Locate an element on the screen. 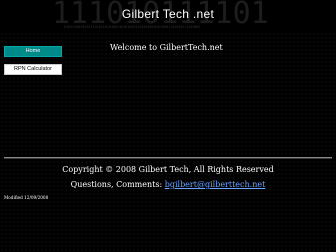  modified-date: Modified 12/09/2008 is located at coordinates (26, 197).